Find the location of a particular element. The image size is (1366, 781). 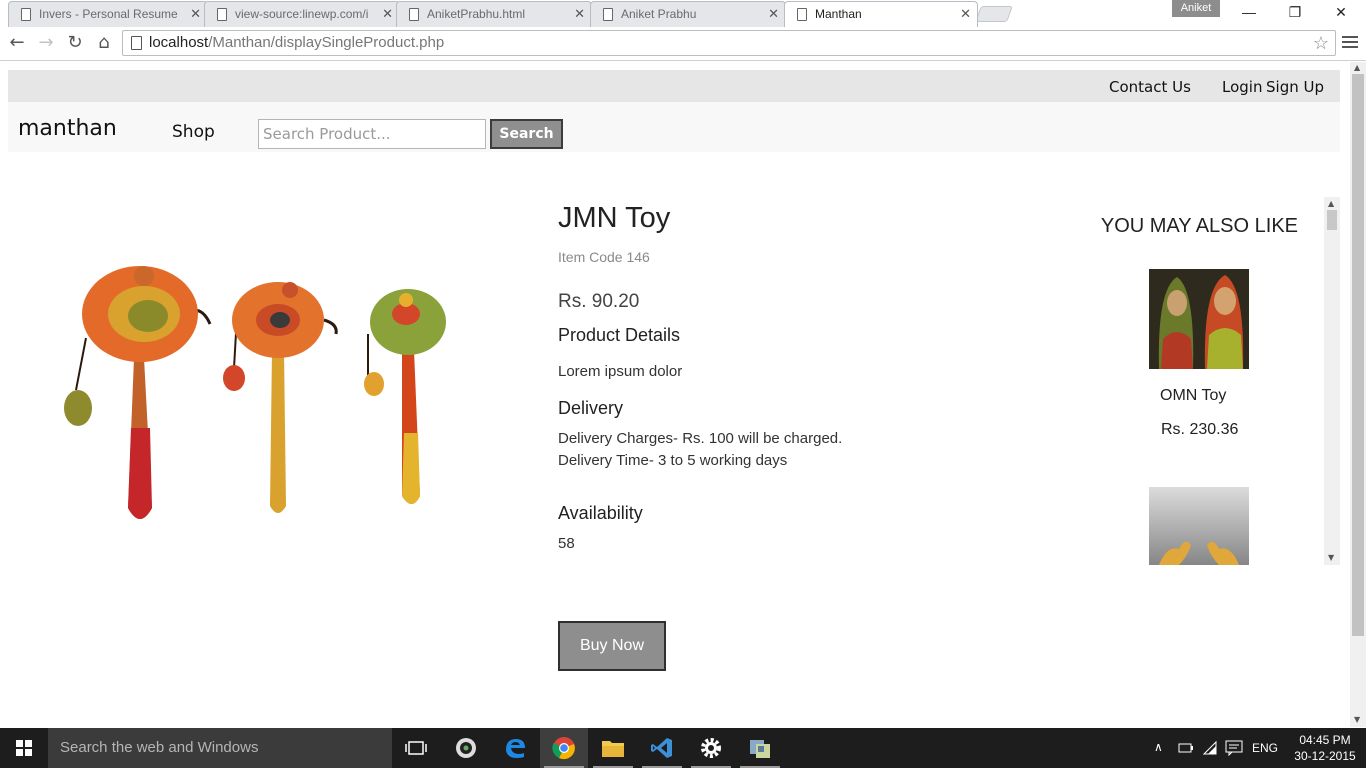

buy-now-button: Buy Now is located at coordinates (612, 646).